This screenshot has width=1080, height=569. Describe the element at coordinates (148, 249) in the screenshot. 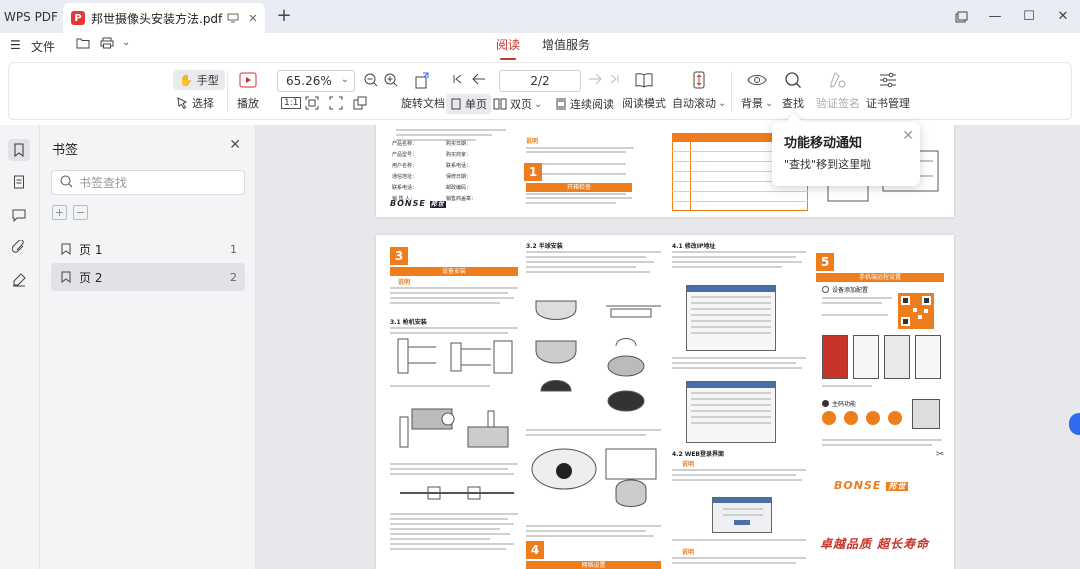

I see `bookmark-item: 页 1 1` at that location.